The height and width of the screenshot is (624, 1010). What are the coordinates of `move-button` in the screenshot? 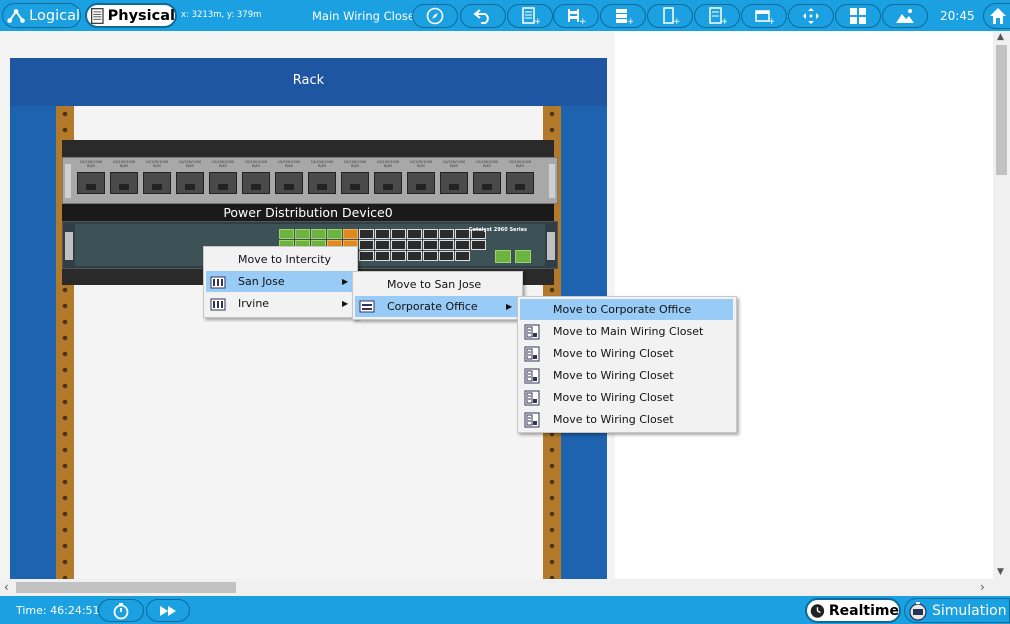 It's located at (811, 16).